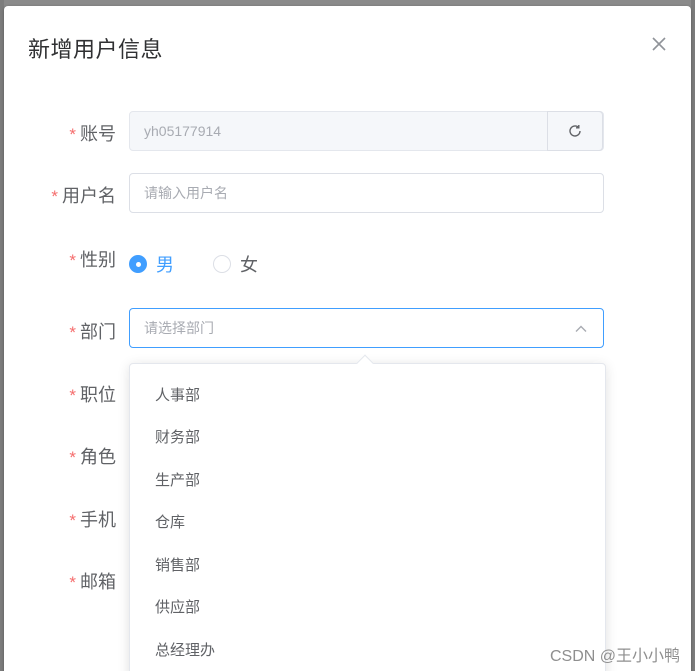  Describe the element at coordinates (96, 49) in the screenshot. I see `dialog-title: 新增用户信息` at that location.